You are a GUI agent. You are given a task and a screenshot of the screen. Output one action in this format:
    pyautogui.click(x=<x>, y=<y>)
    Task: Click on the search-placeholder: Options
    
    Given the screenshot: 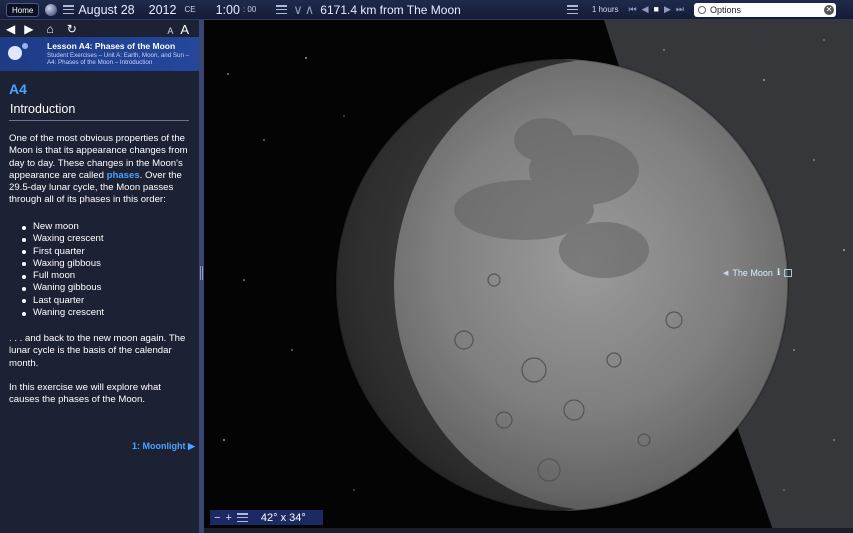 What is the action you would take?
    pyautogui.click(x=726, y=10)
    